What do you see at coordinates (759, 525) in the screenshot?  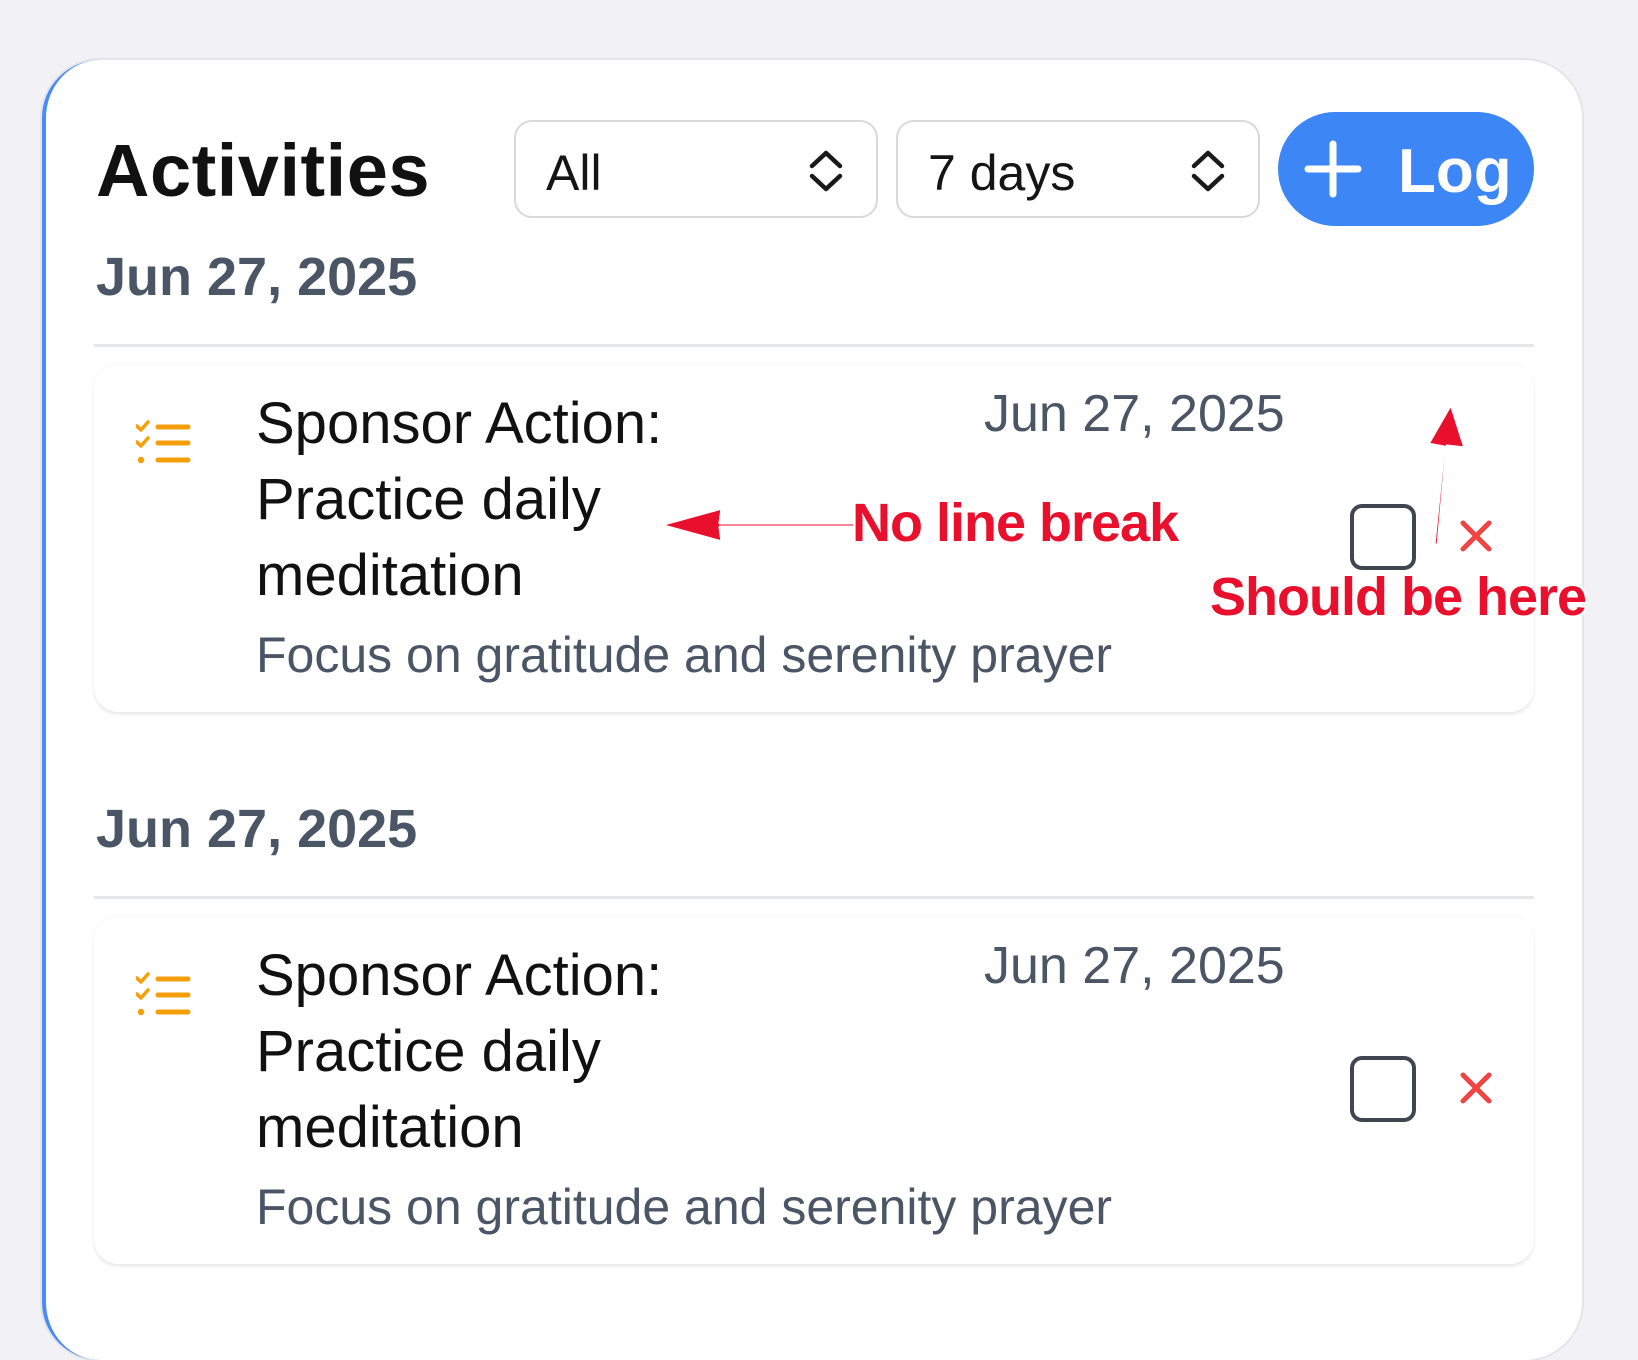 I see `arrow-to-title` at bounding box center [759, 525].